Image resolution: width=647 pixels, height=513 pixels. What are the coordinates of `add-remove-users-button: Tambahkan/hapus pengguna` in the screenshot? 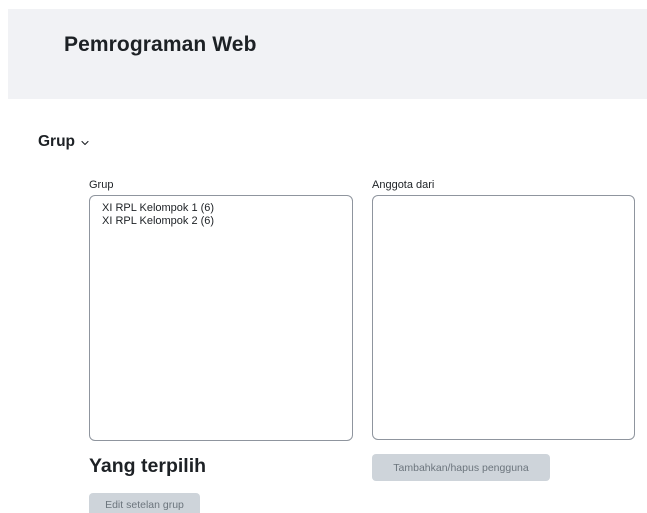 It's located at (461, 467).